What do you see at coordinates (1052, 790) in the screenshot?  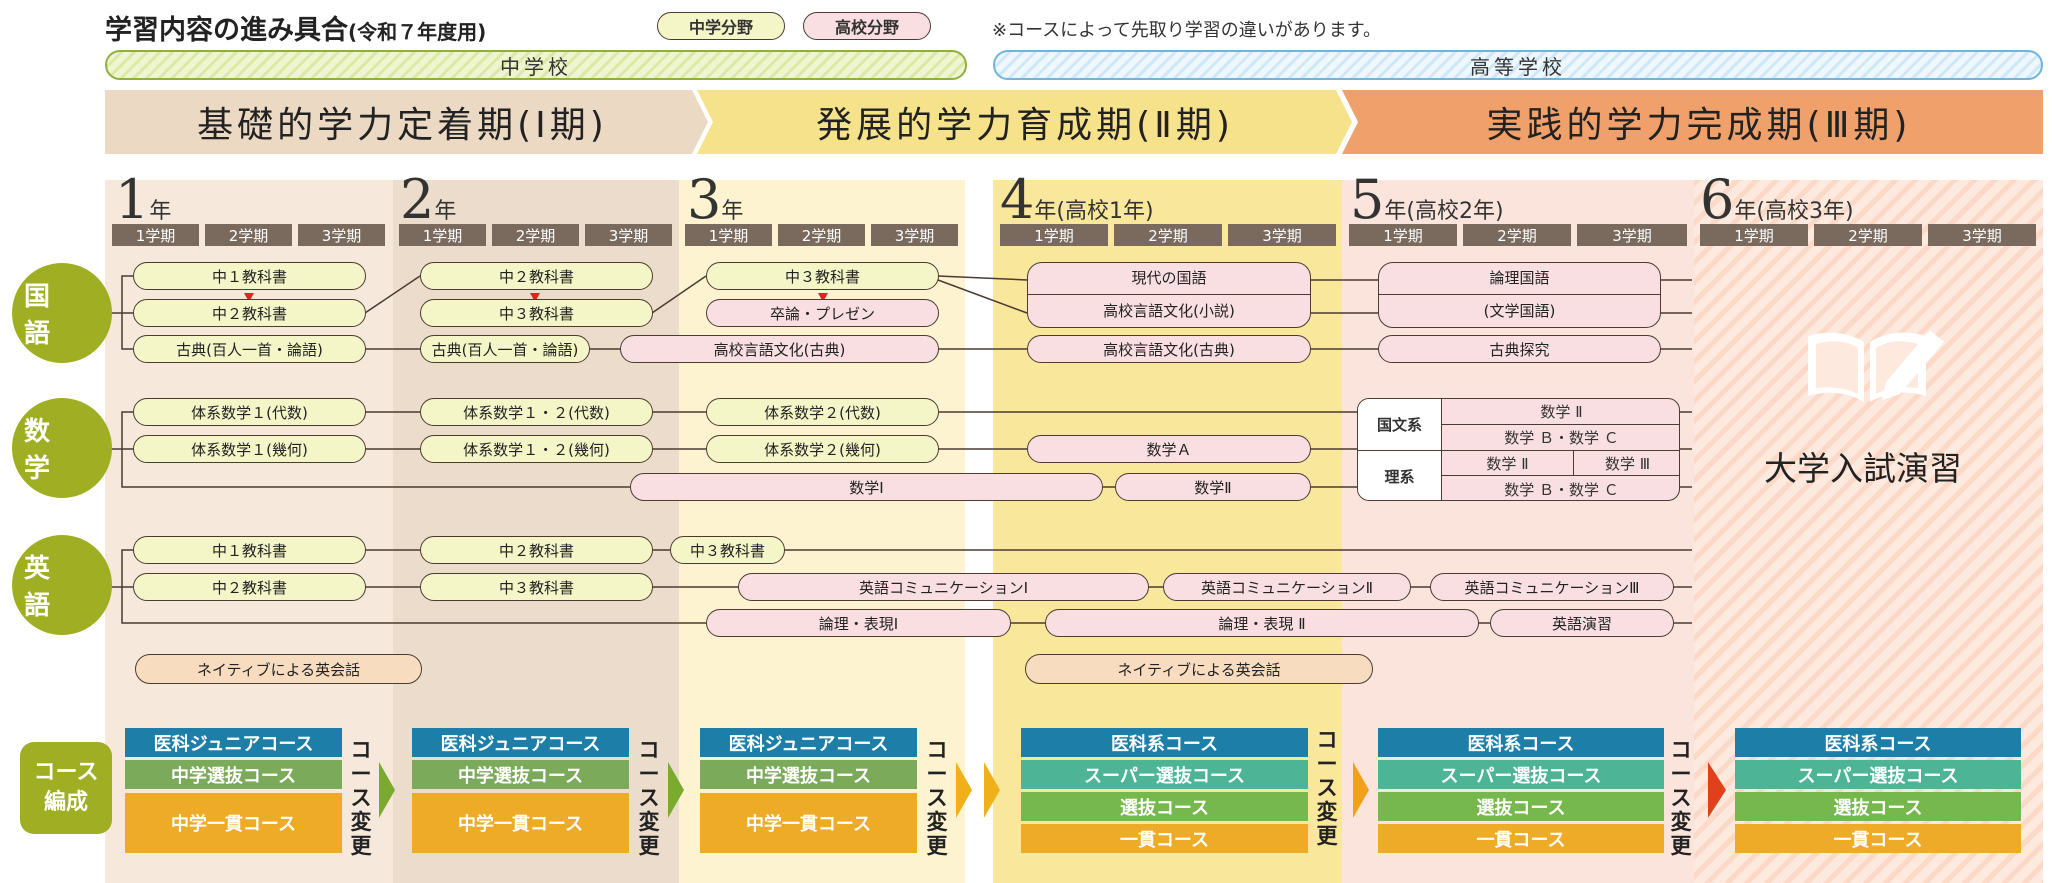 I see `course-arrows` at bounding box center [1052, 790].